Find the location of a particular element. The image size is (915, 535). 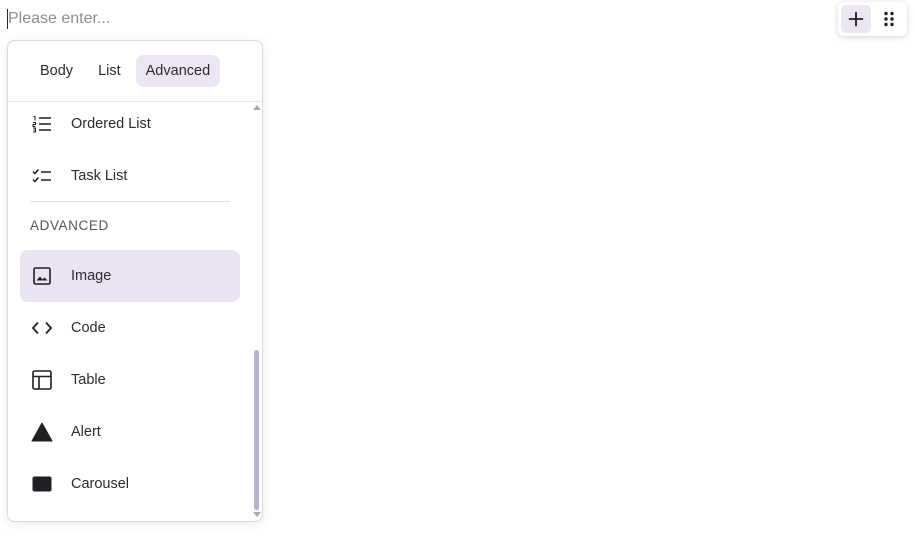

menu-item-task-list: Task List is located at coordinates (130, 176).